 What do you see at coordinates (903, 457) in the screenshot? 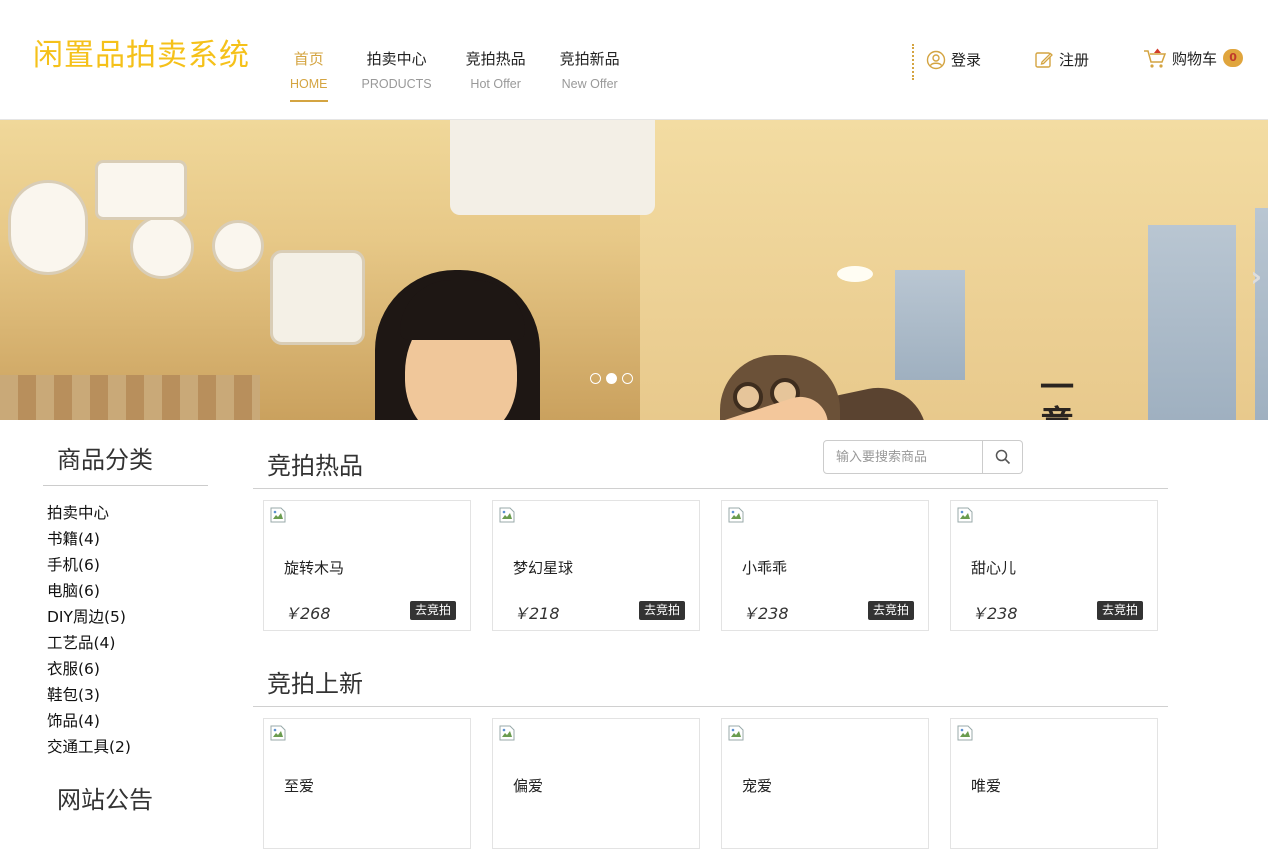
I see `search-input` at bounding box center [903, 457].